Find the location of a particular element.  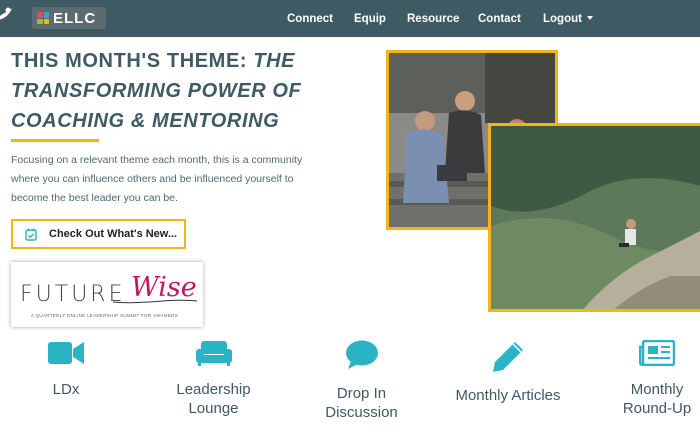

mountain-photo-image is located at coordinates (595, 217).